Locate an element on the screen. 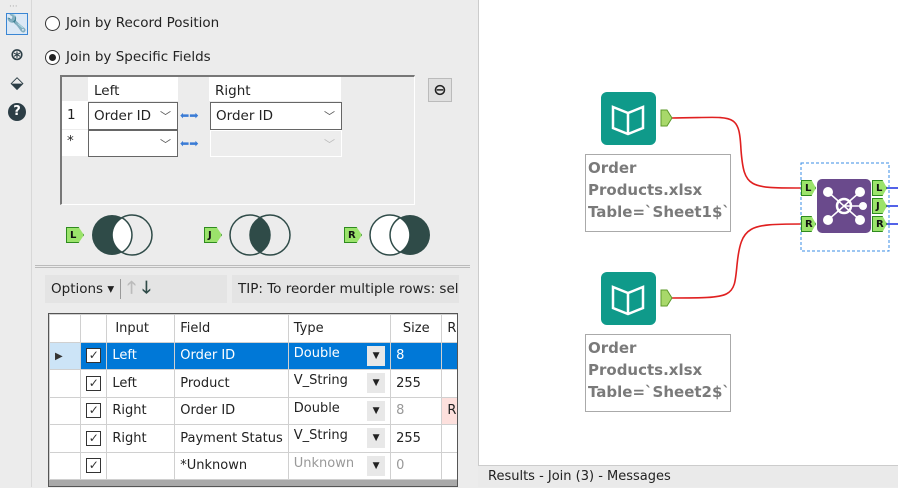 The width and height of the screenshot is (898, 488). input-cell is located at coordinates (141, 465).